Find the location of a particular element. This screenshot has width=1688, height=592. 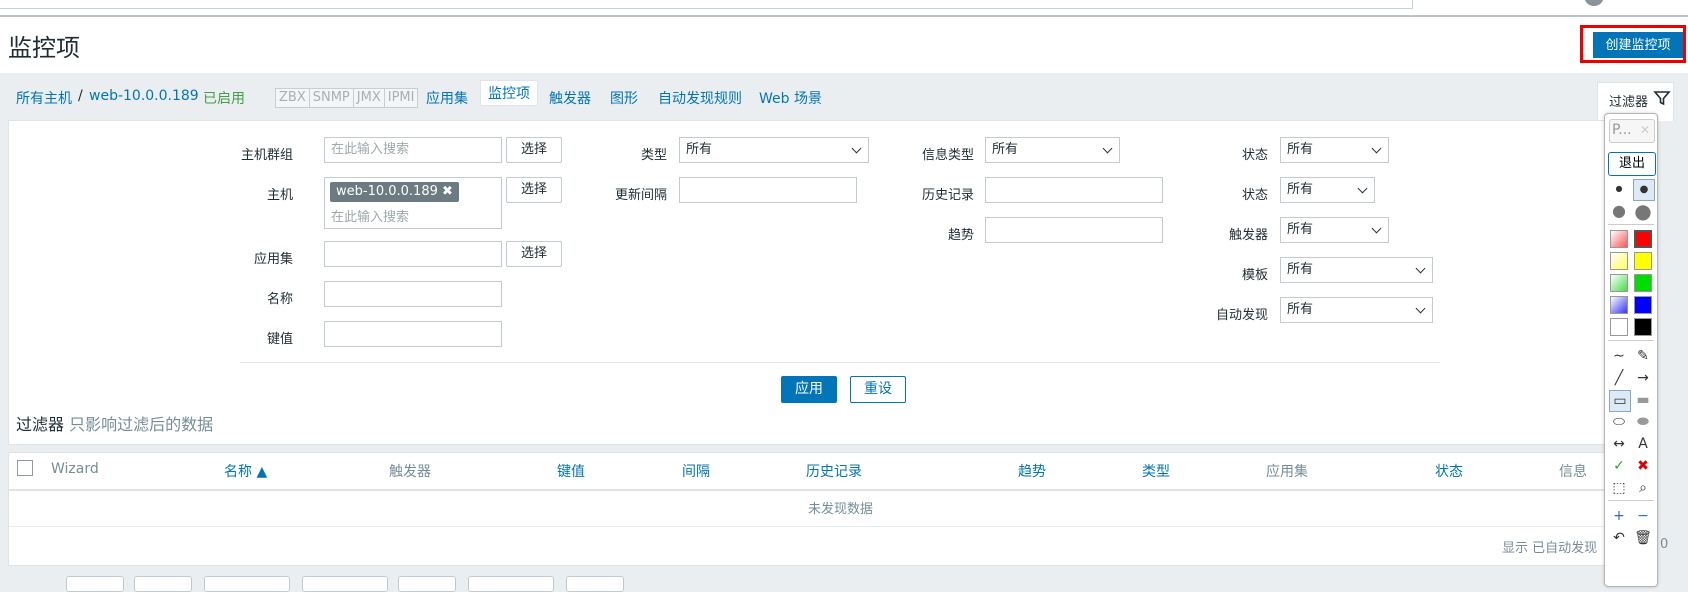

application-input is located at coordinates (413, 254).